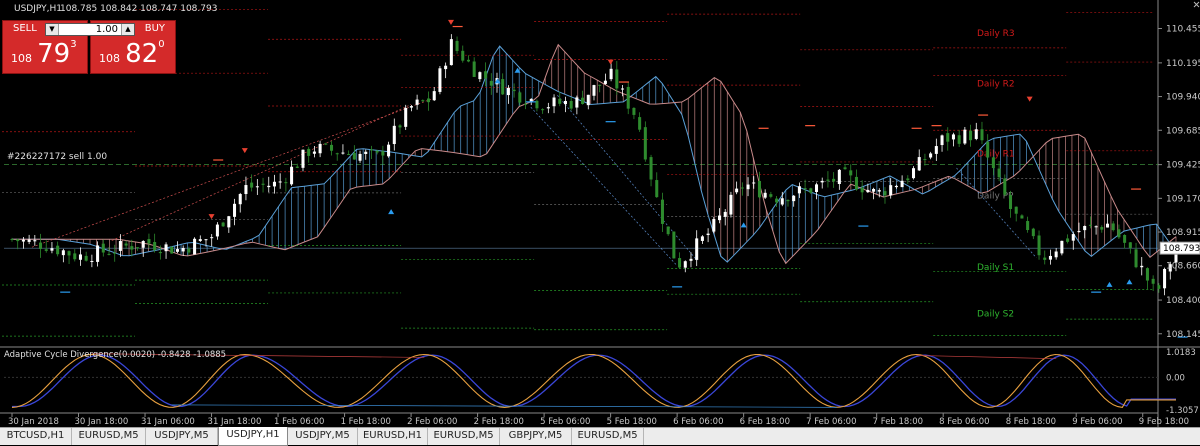  What do you see at coordinates (253, 436) in the screenshot?
I see `tab-usdjpy-h1: USDJPY,H1` at bounding box center [253, 436].